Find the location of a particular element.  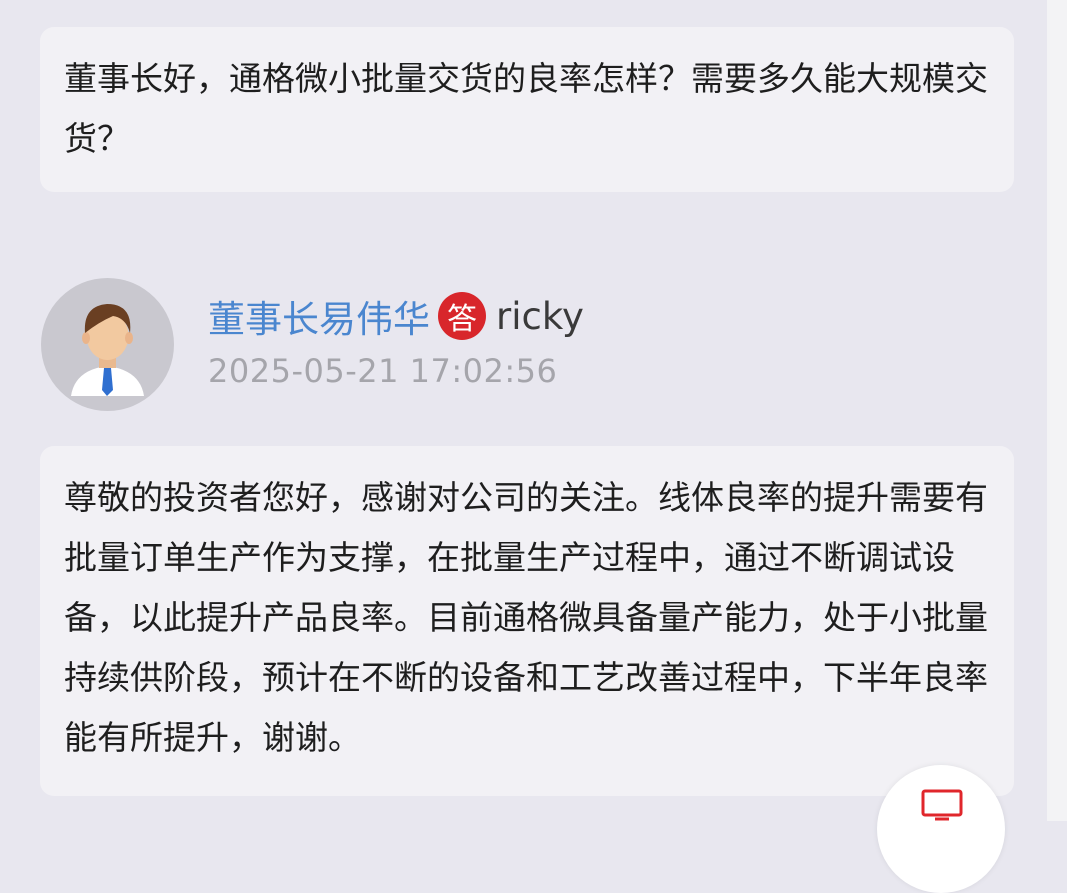

monitor-icon is located at coordinates (942, 805).